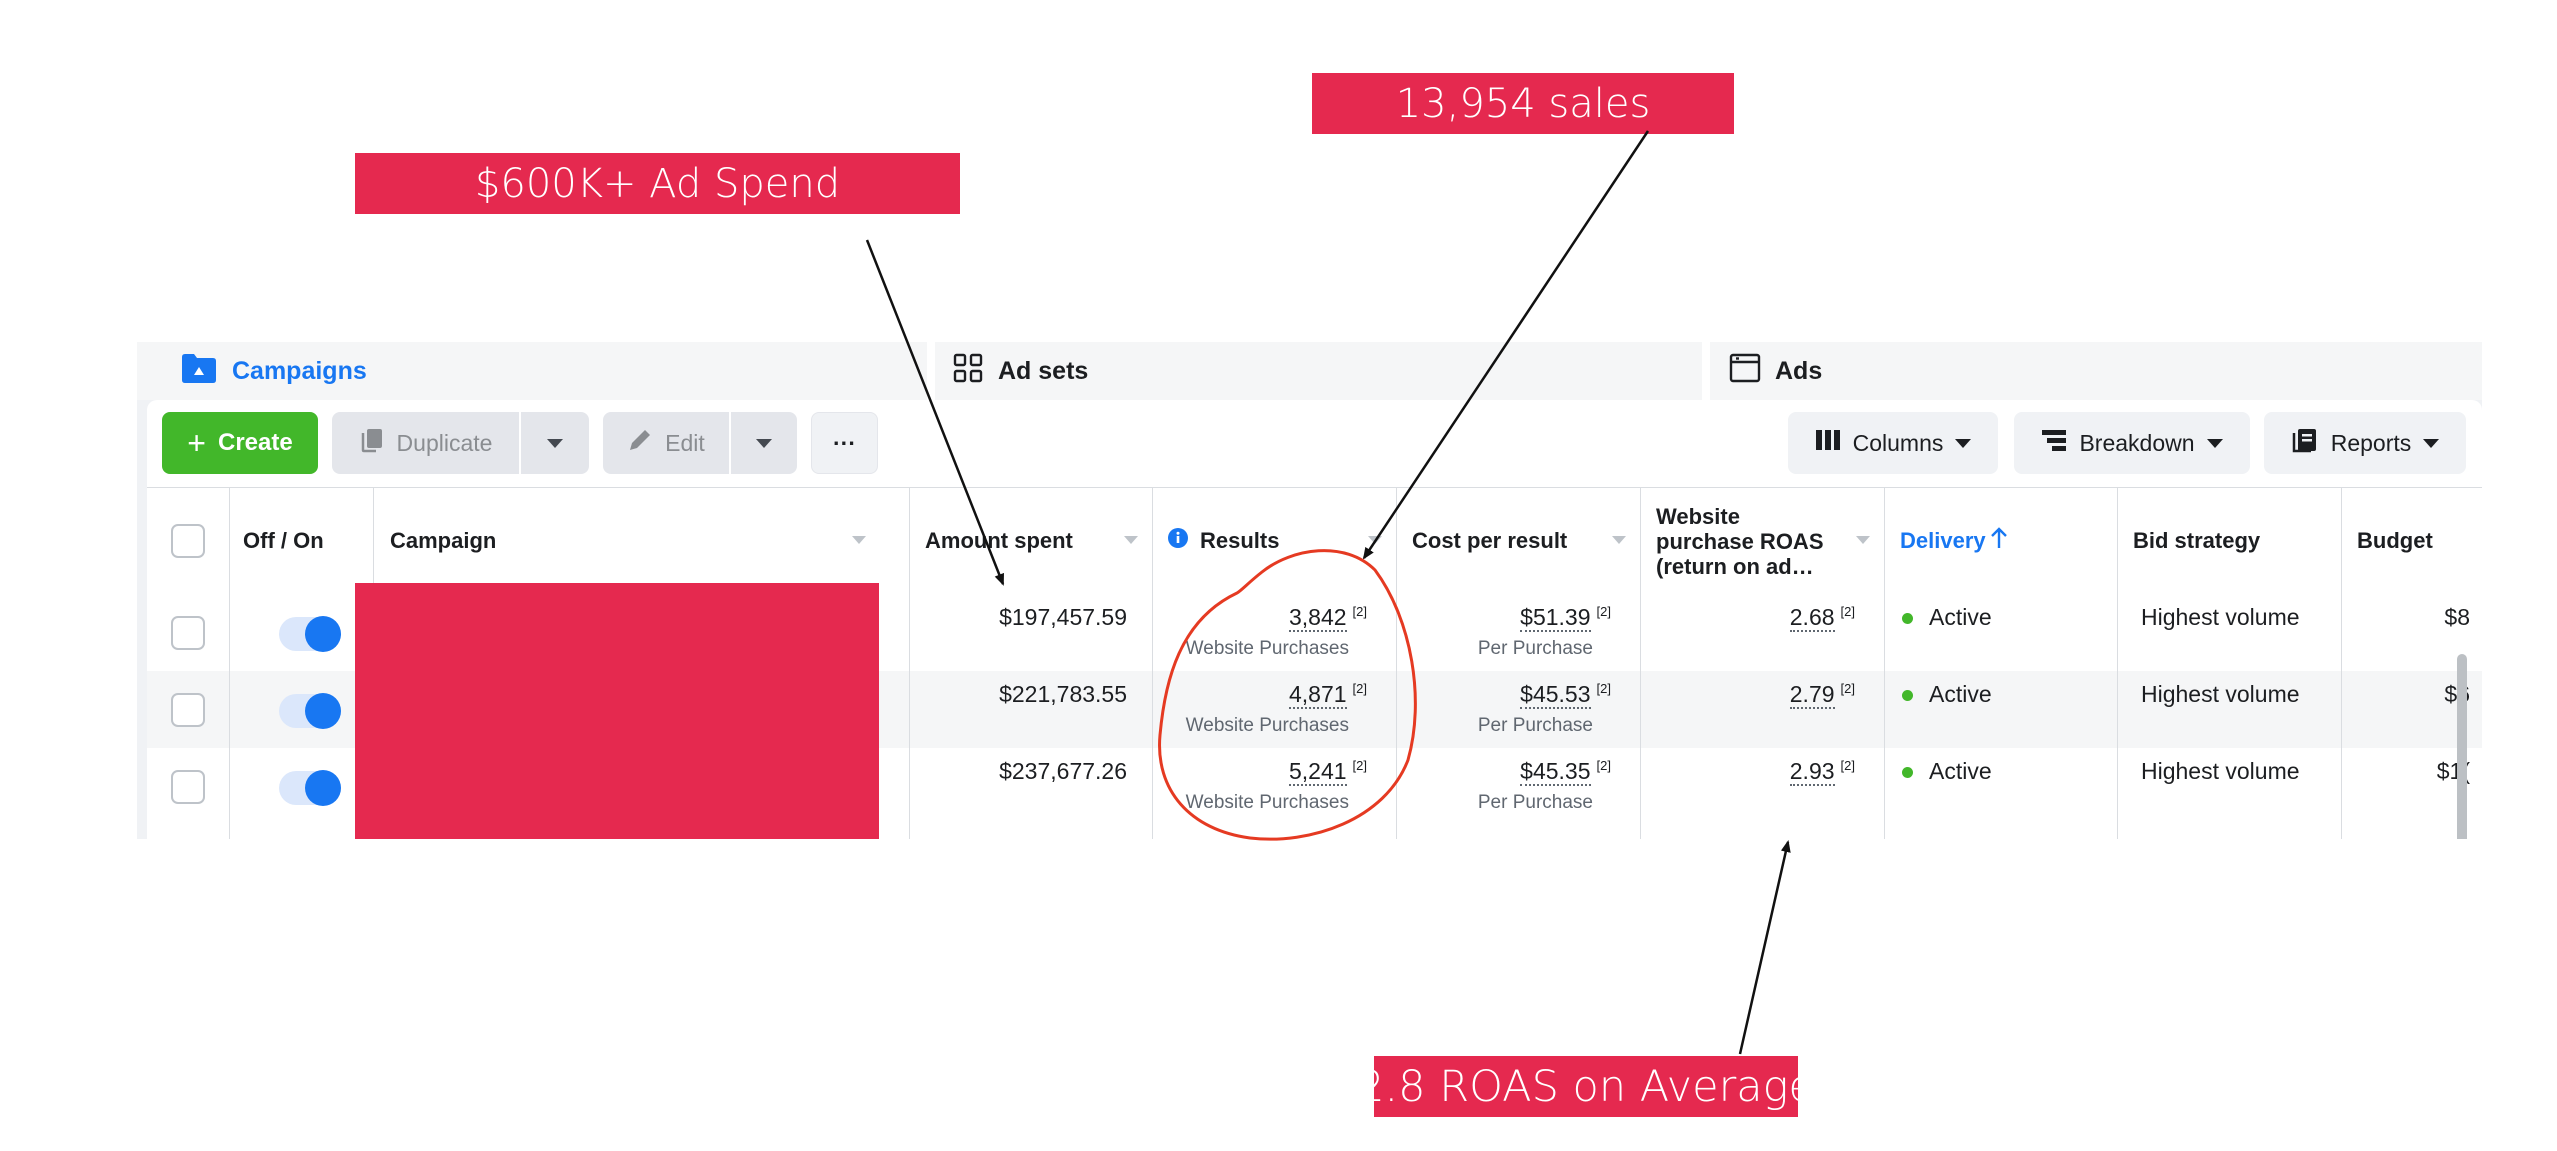 Image resolution: width=2557 pixels, height=1151 pixels. Describe the element at coordinates (1812, 695) in the screenshot. I see `roas-number: 2.79` at that location.